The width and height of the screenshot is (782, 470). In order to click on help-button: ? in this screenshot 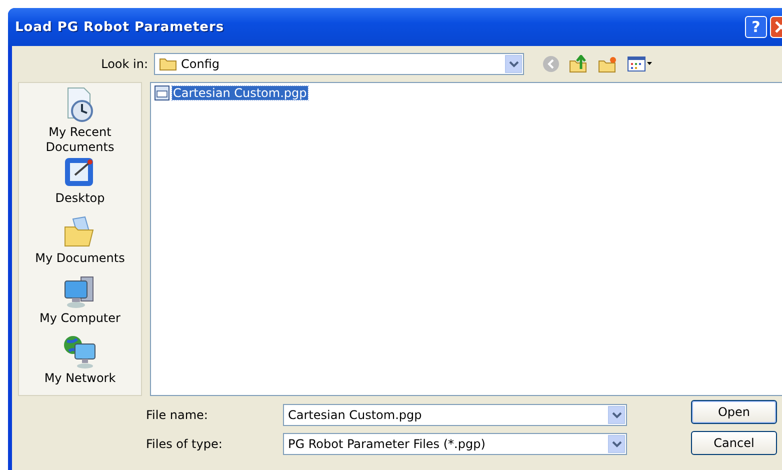, I will do `click(756, 27)`.